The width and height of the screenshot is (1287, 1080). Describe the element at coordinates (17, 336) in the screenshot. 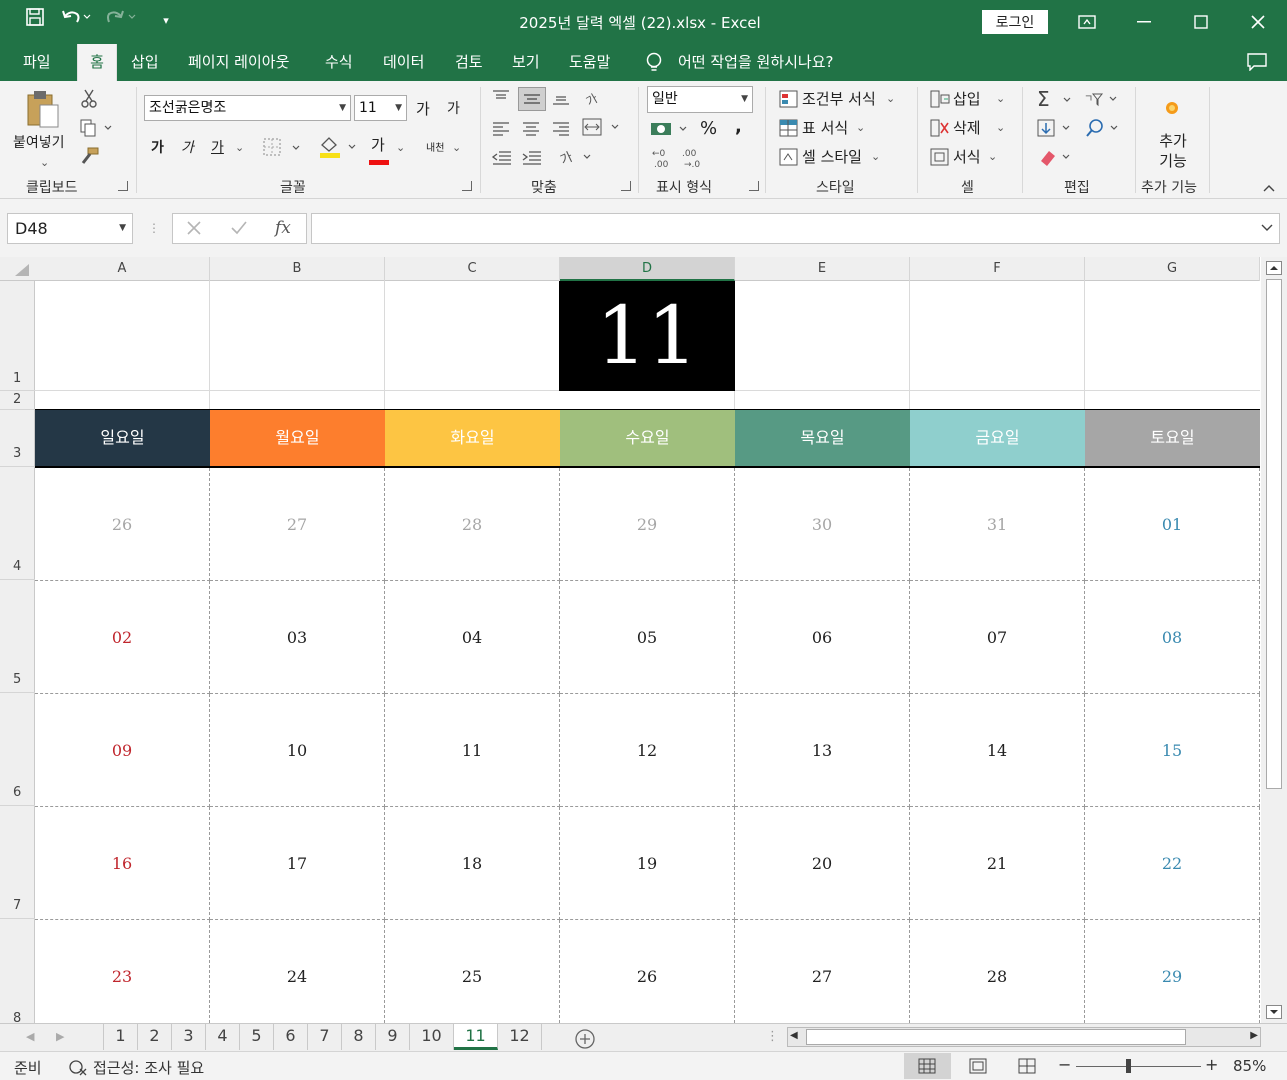

I see `row-header-1: 1` at that location.